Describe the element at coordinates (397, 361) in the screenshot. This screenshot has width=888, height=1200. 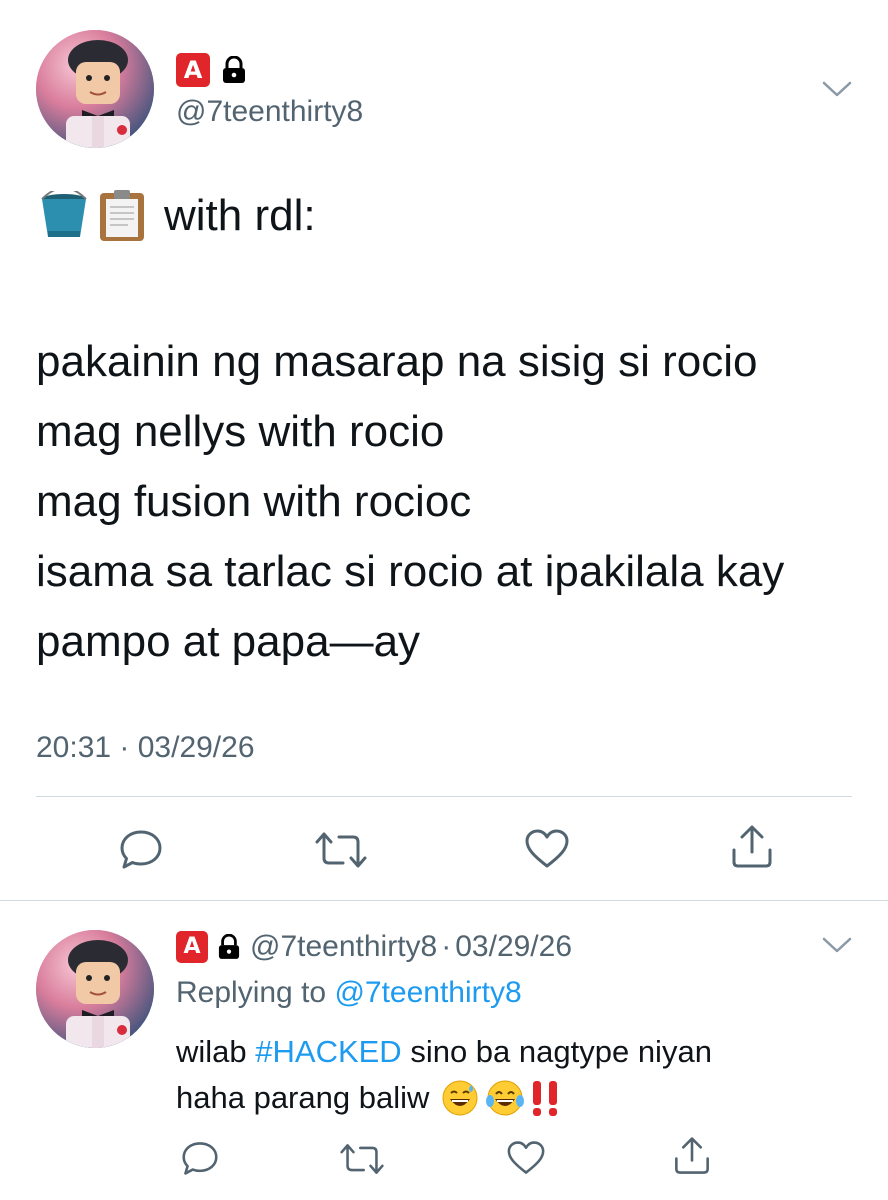
I see `tweet-body-line: pakainin ng masarap na sisig si rocio` at that location.